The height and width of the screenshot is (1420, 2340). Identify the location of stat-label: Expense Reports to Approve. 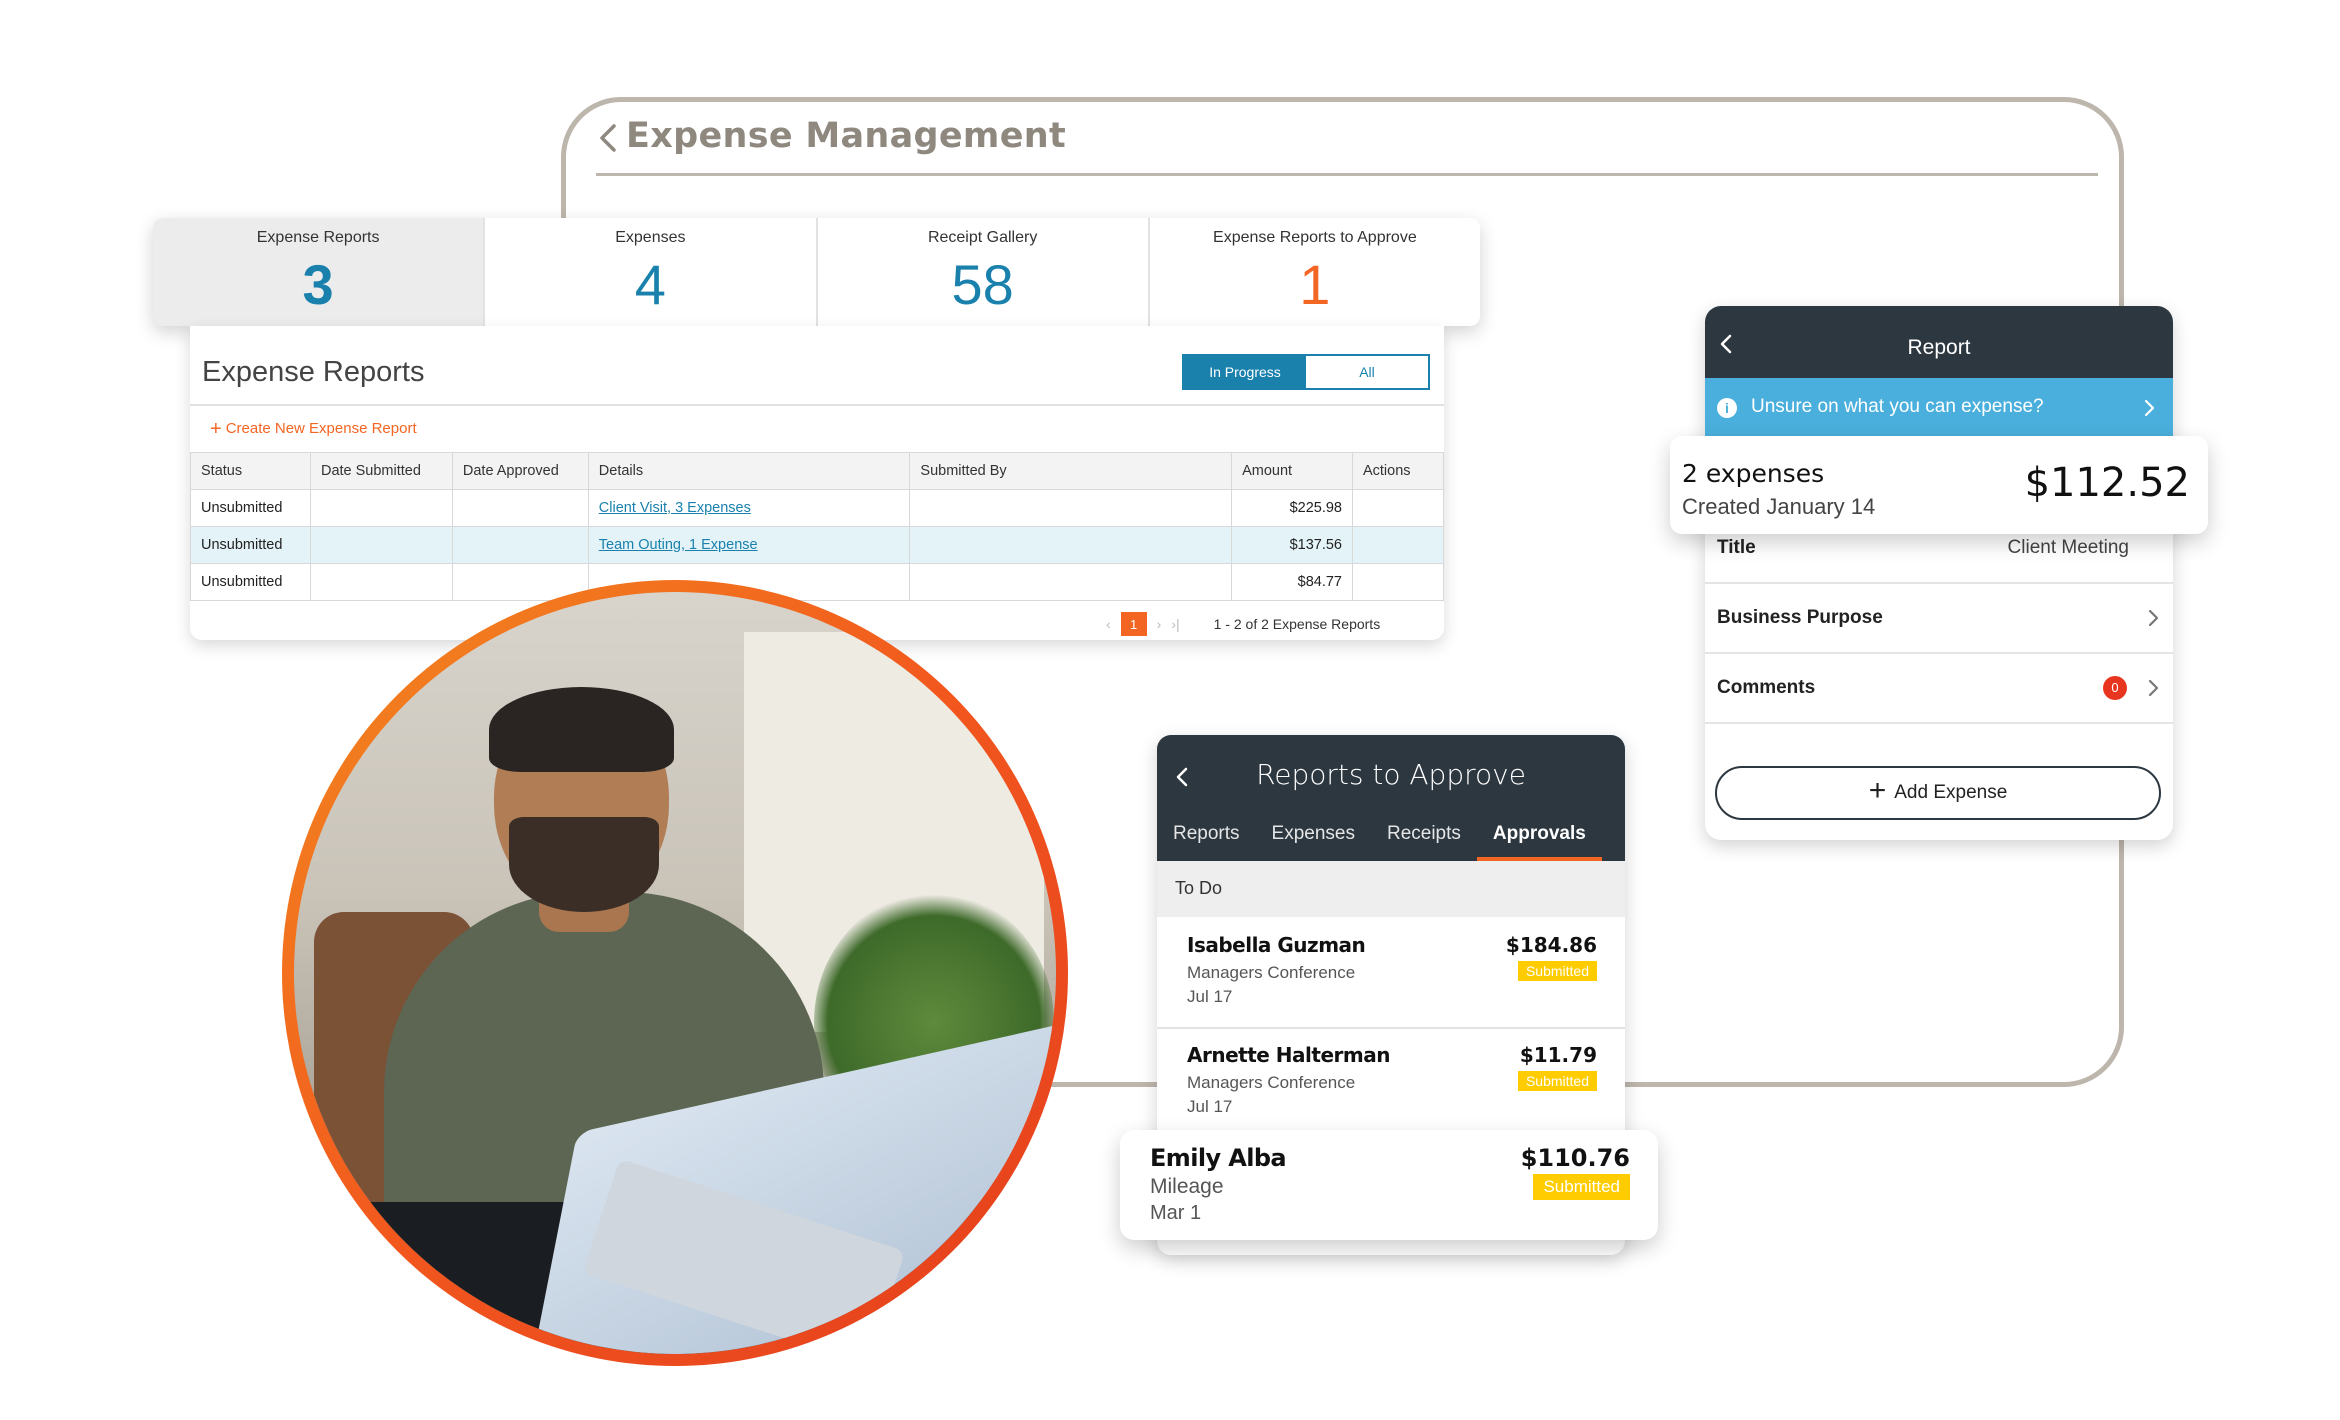
(1315, 237).